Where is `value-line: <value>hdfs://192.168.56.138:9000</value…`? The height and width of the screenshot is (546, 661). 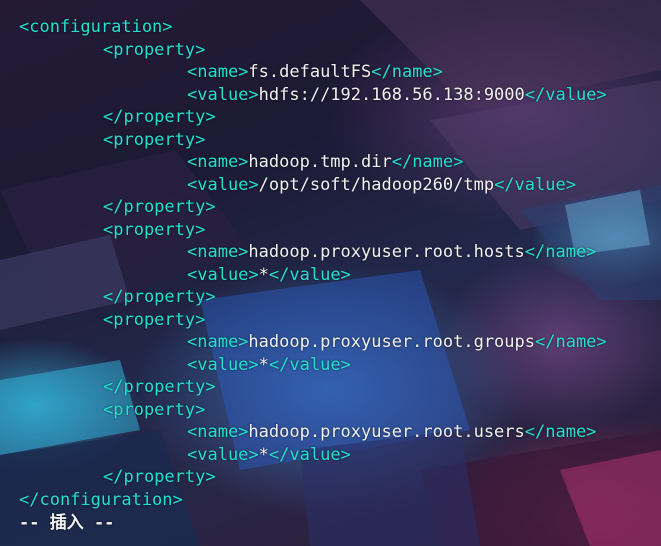
value-line: <value>hdfs://192.168.56.138:9000</value… is located at coordinates (334, 95).